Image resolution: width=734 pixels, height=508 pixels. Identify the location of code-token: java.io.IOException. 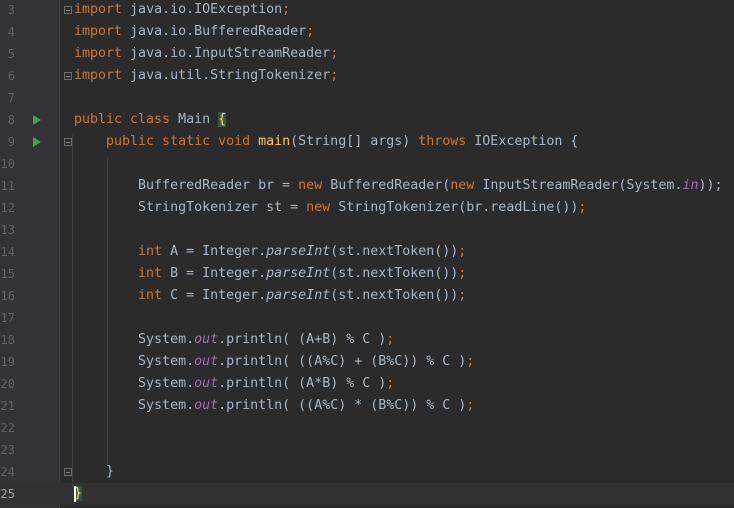
(202, 9).